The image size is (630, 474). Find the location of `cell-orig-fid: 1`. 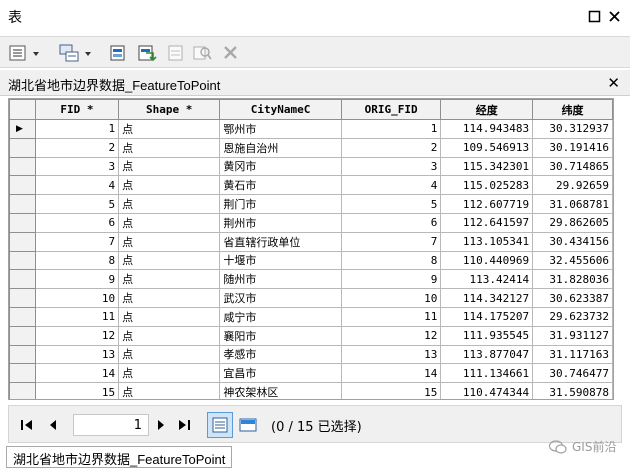

cell-orig-fid: 1 is located at coordinates (391, 129).